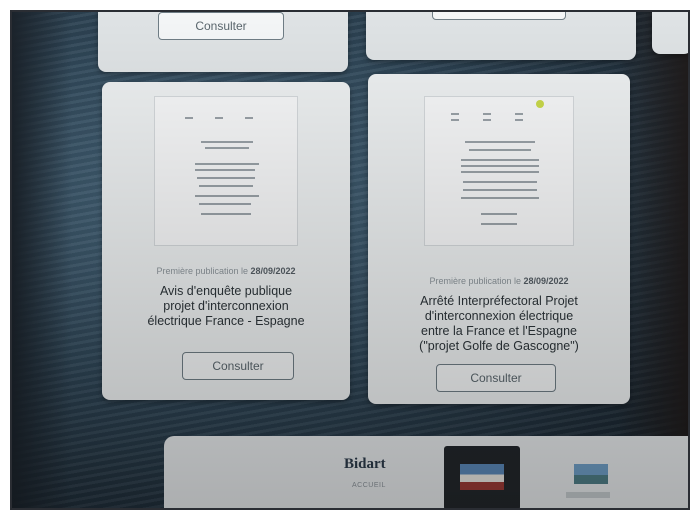 Image resolution: width=700 pixels, height=519 pixels. I want to click on bottom-nav: Bidart ACCUEIL, so click(426, 472).